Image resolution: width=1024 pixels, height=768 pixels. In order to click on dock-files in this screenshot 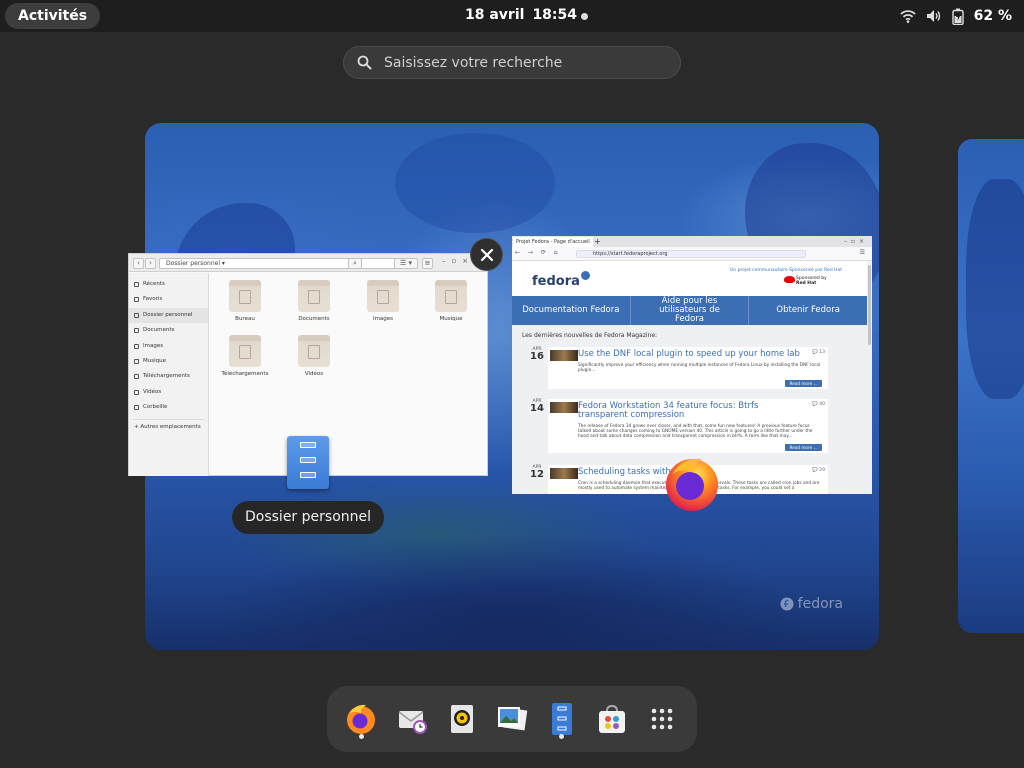, I will do `click(562, 719)`.